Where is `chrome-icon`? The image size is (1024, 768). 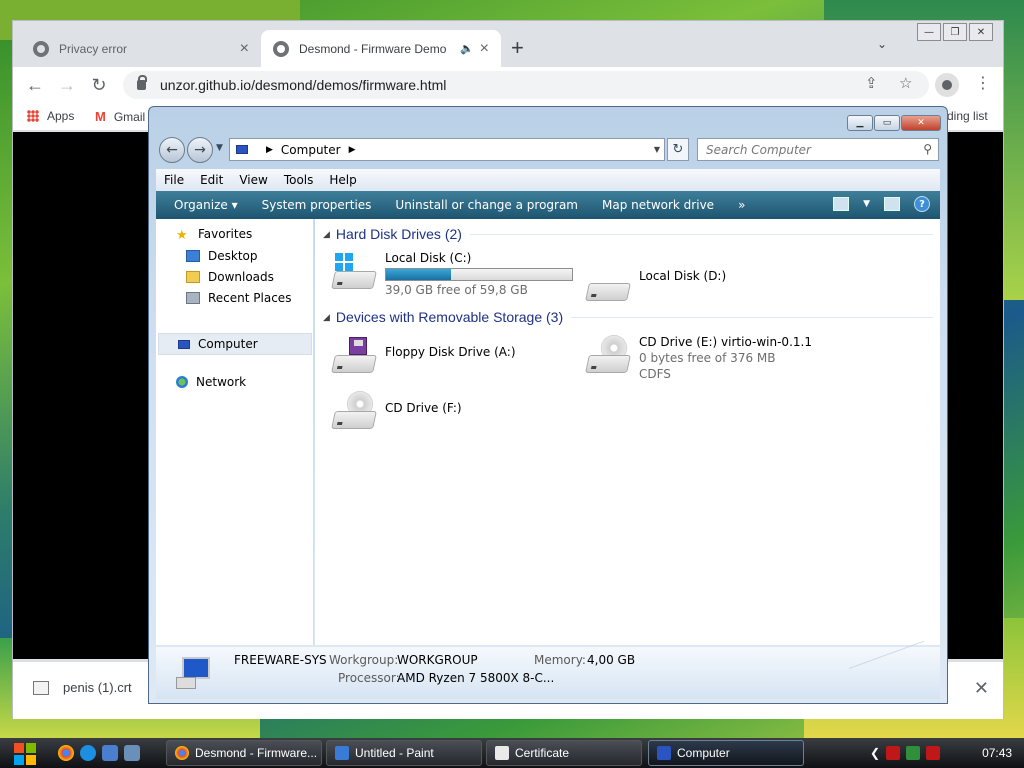
chrome-icon is located at coordinates (66, 753).